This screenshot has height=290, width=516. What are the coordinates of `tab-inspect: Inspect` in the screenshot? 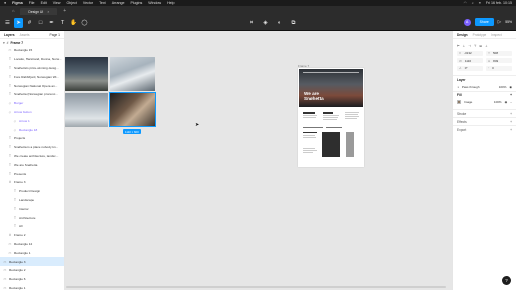 It's located at (496, 35).